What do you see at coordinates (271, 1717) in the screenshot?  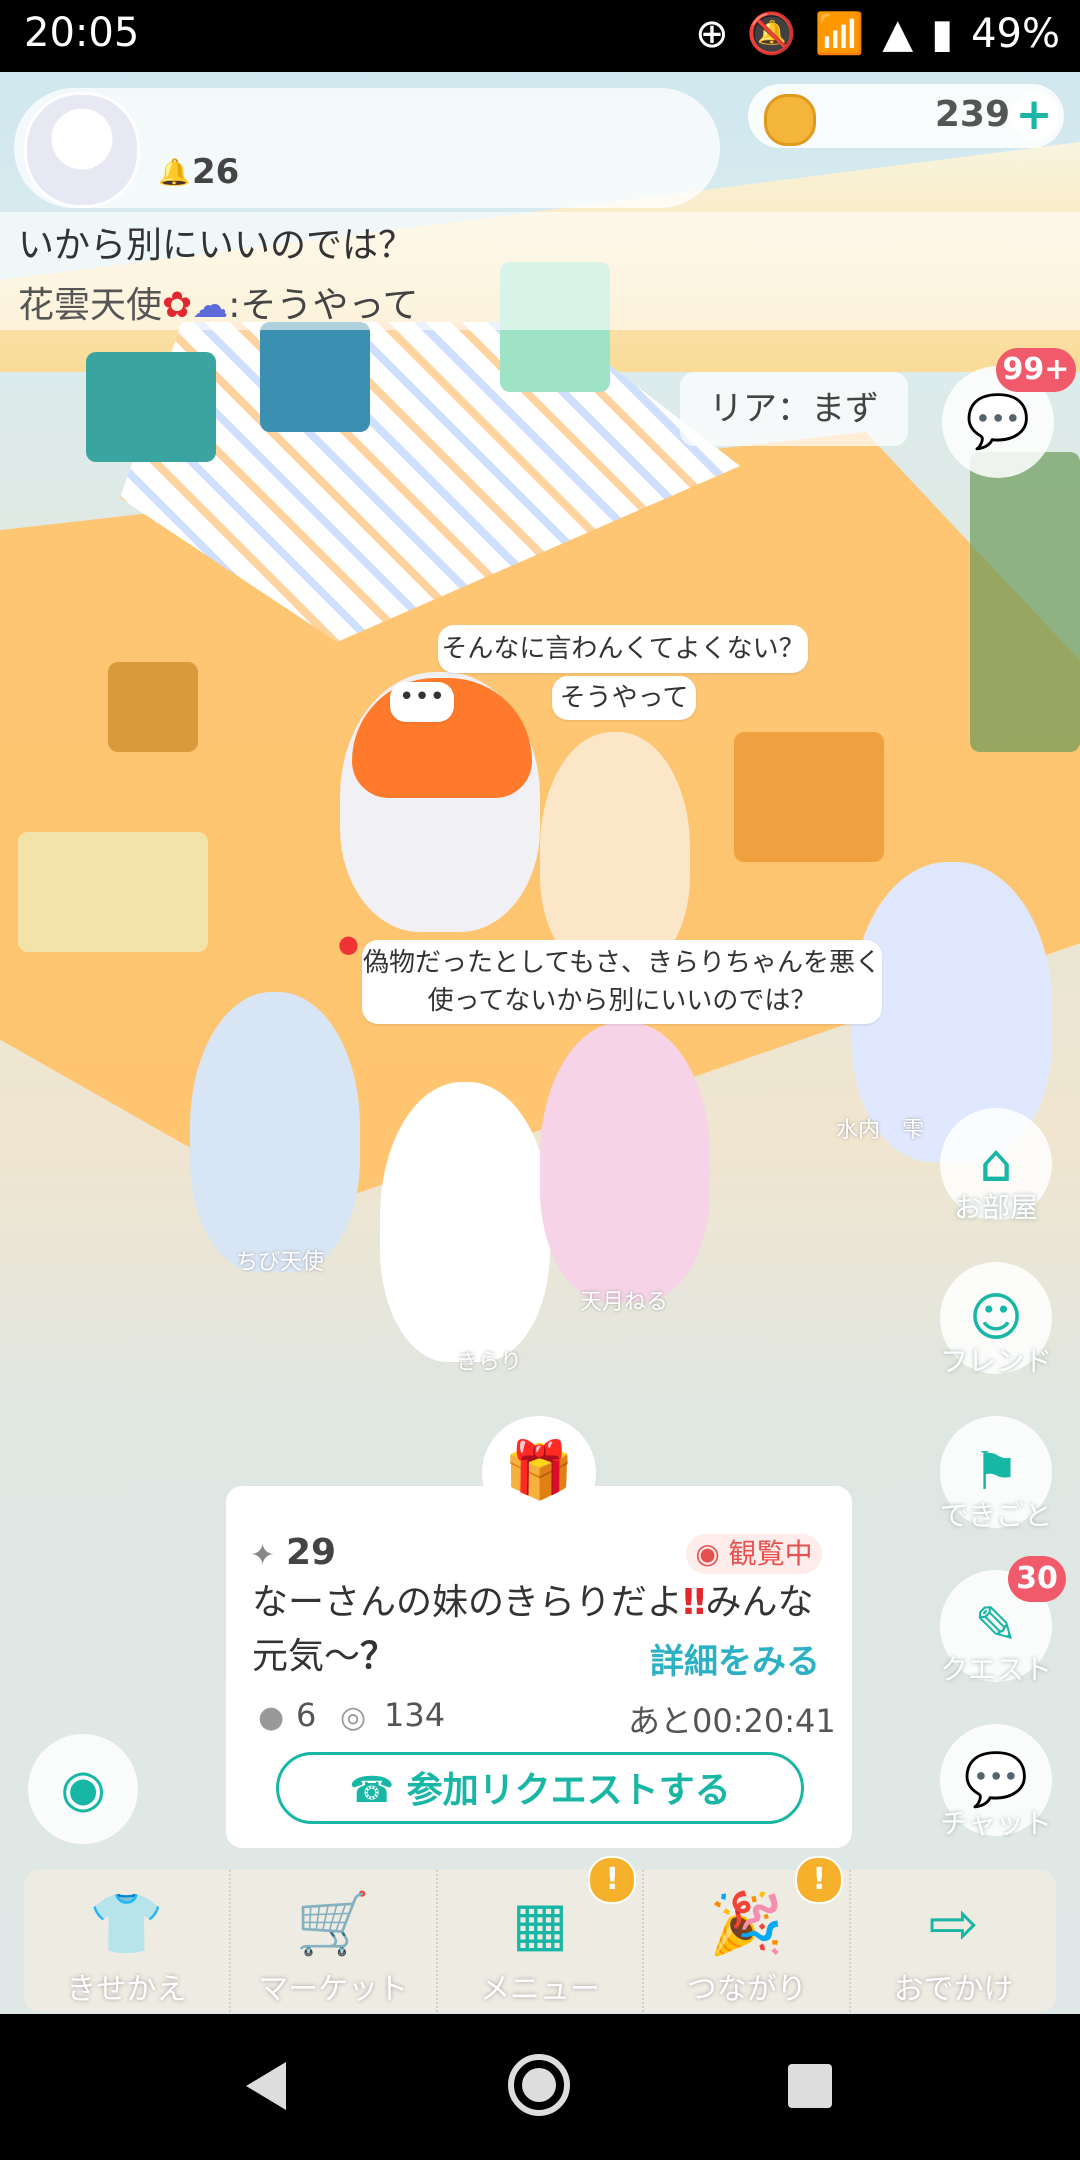 I see `person-icon: ●` at bounding box center [271, 1717].